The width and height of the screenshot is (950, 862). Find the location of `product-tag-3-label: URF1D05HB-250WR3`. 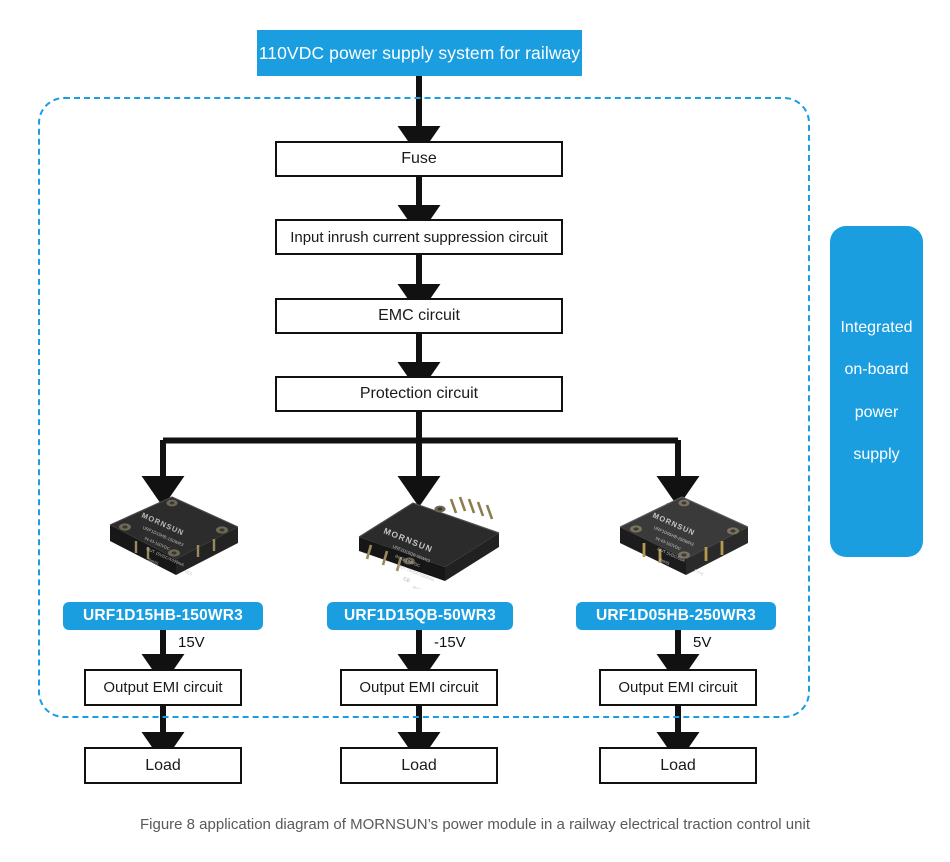

product-tag-3-label: URF1D05HB-250WR3 is located at coordinates (676, 615).